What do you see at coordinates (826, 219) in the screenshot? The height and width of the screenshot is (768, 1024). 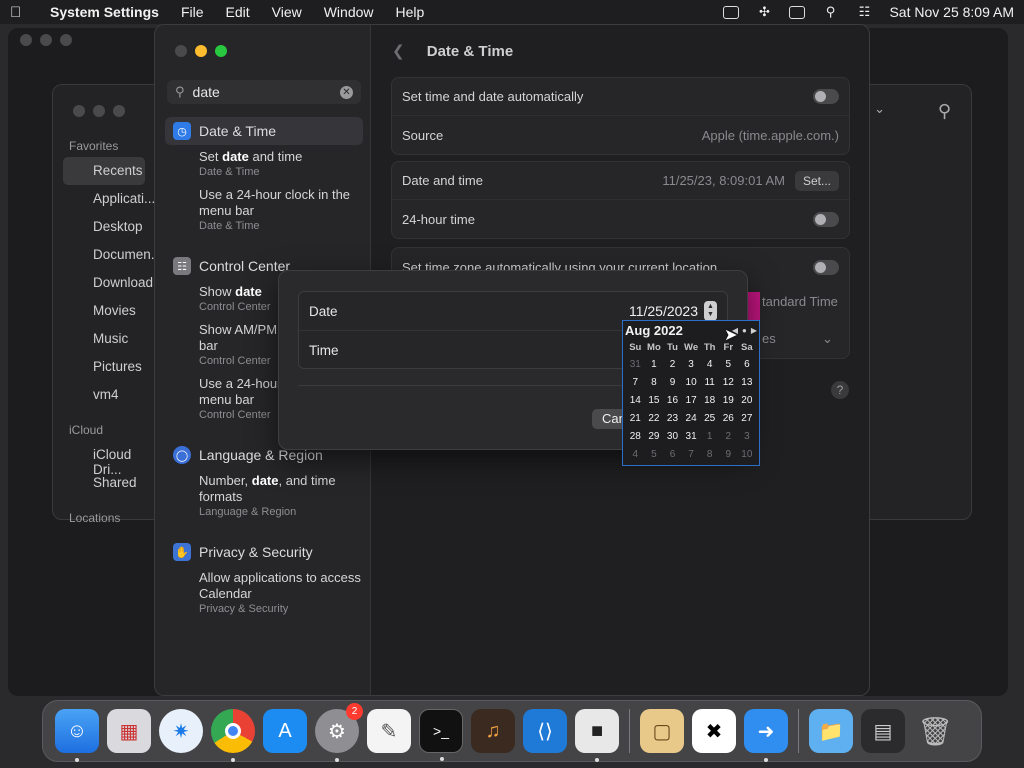 I see `hour24-toggle` at bounding box center [826, 219].